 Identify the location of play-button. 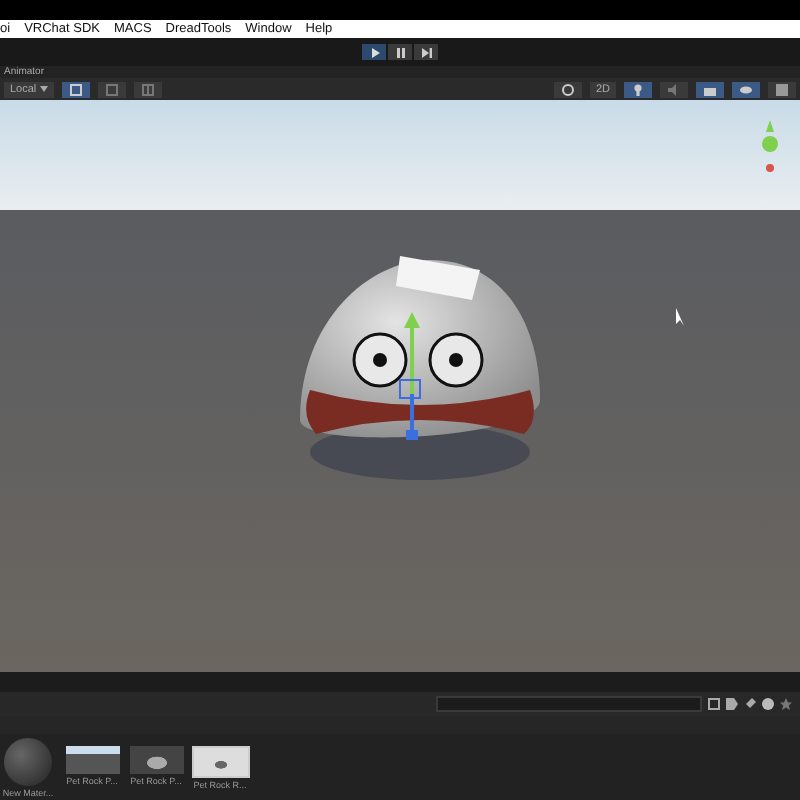
(374, 52).